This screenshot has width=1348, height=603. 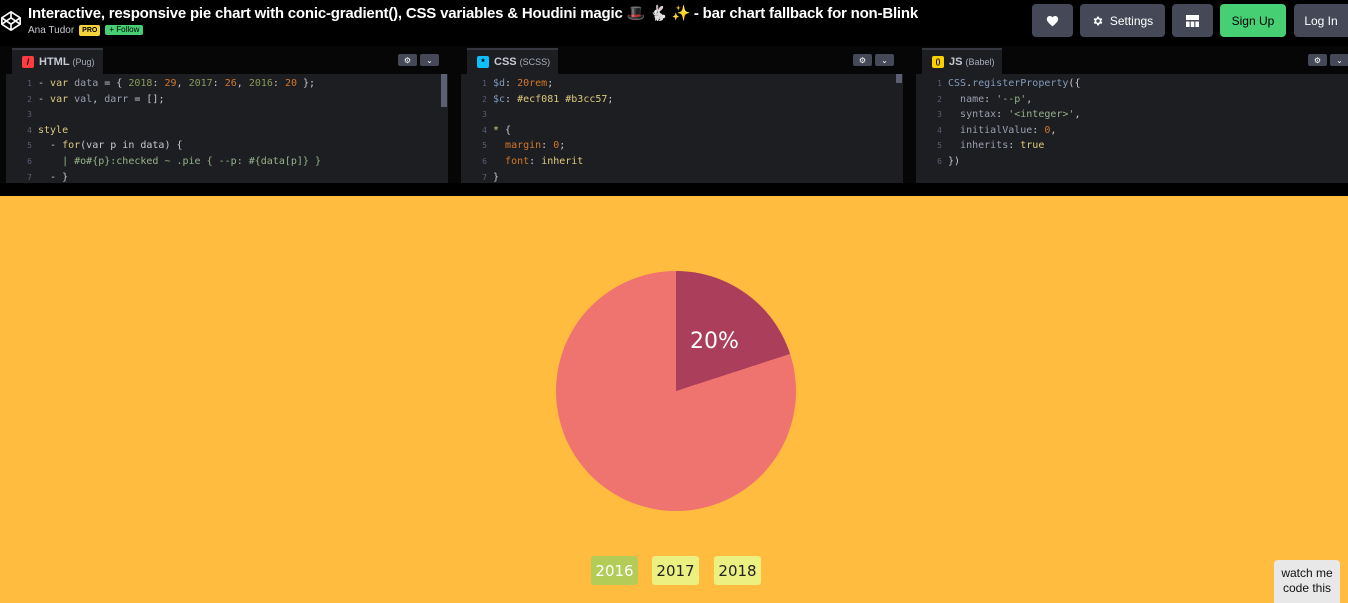 What do you see at coordinates (675, 570) in the screenshot?
I see `year-button-2017: 2017` at bounding box center [675, 570].